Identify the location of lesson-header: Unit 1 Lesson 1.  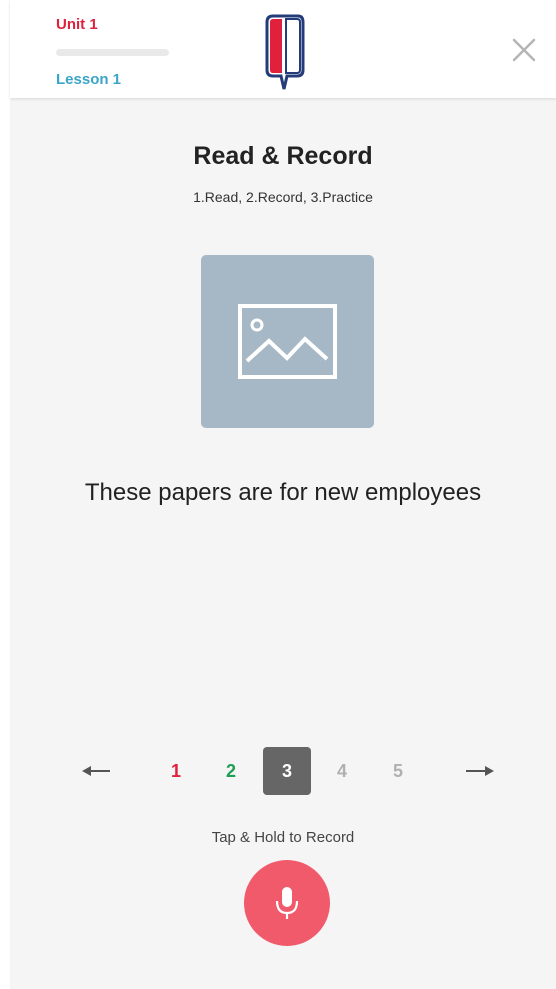
(283, 49).